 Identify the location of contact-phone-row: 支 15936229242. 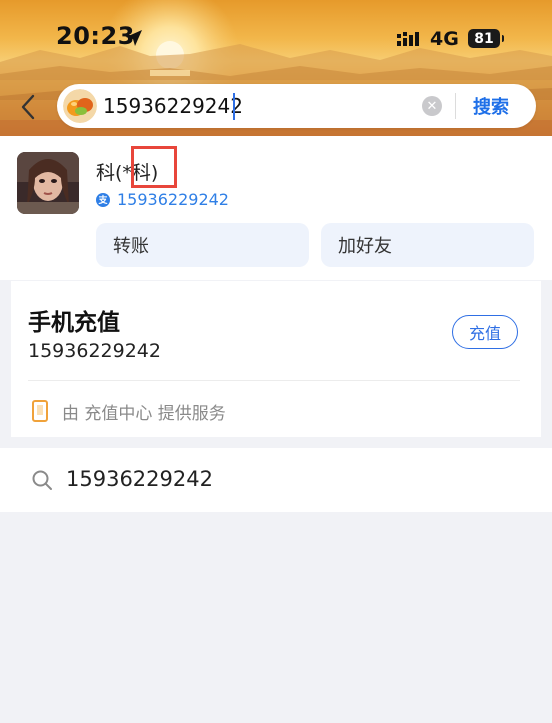
(162, 199).